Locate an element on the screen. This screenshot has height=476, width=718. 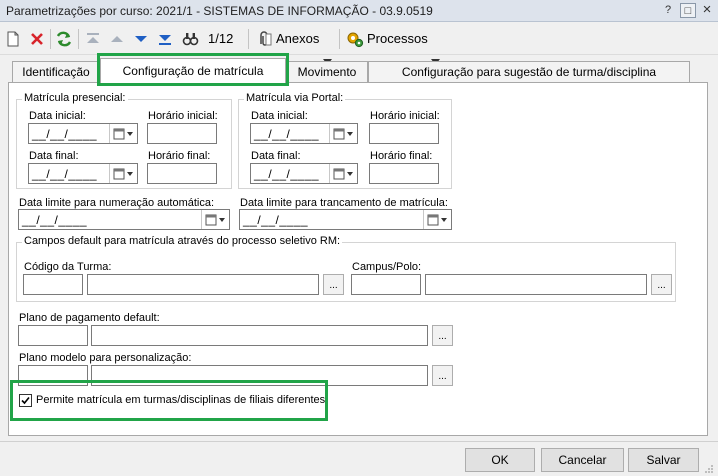
presencial-horario-final-field is located at coordinates (182, 173).